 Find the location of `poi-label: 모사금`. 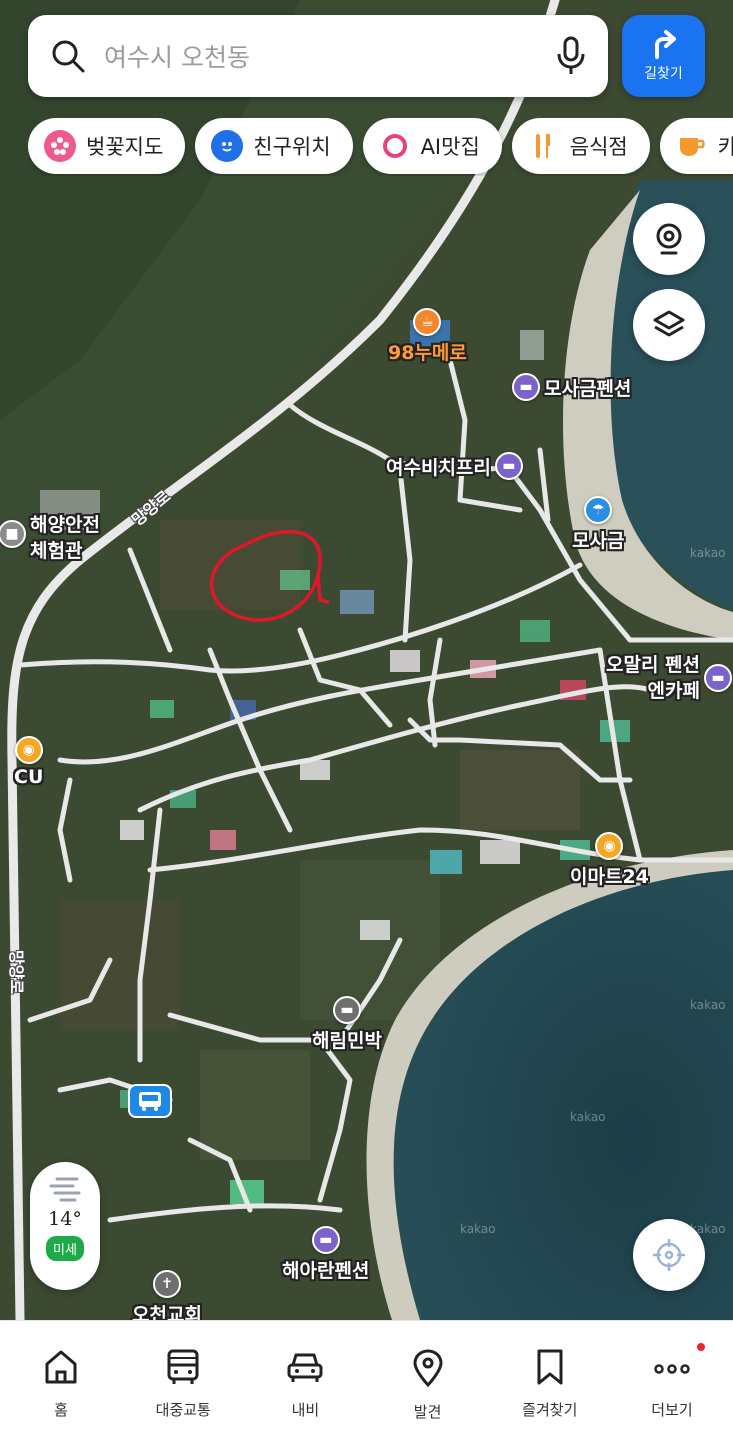

poi-label: 모사금 is located at coordinates (598, 541).